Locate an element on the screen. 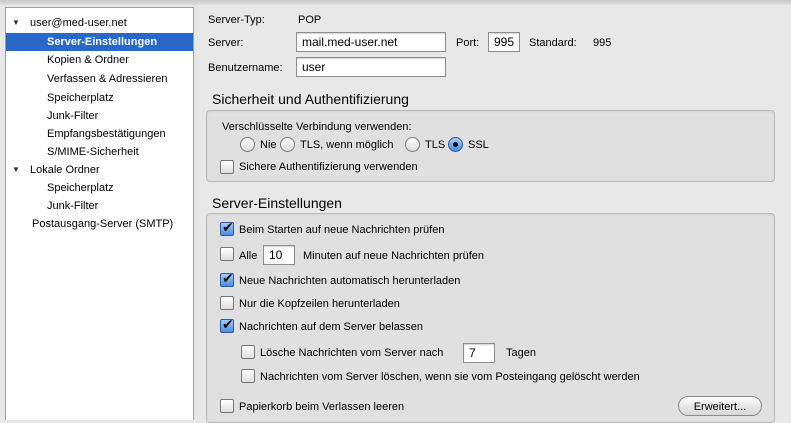 This screenshot has width=791, height=423. check-every-minutes-input is located at coordinates (279, 255).